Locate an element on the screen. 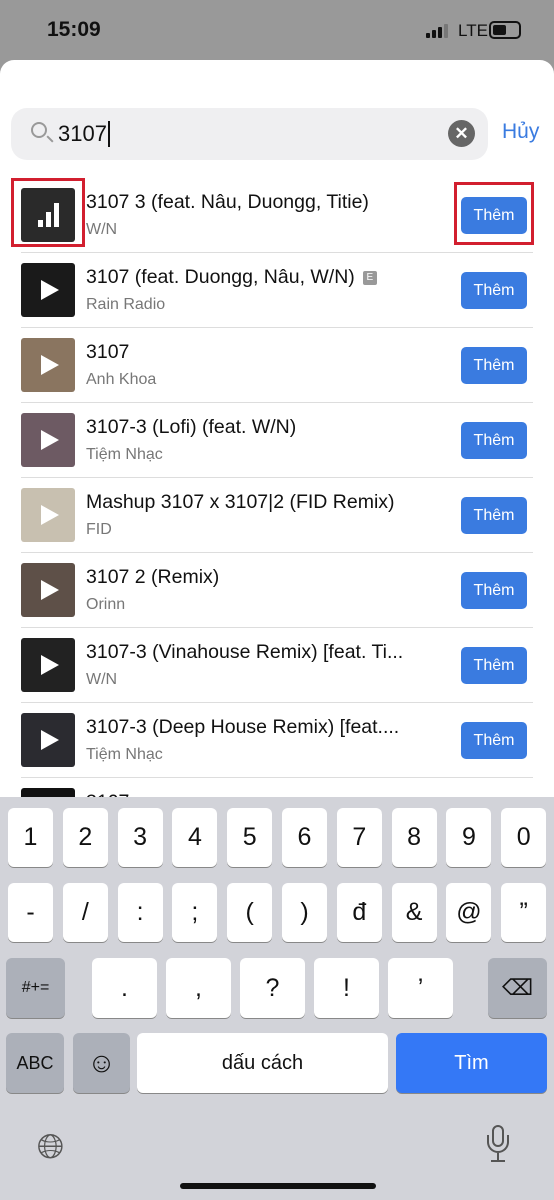 The height and width of the screenshot is (1200, 554). artist-name: Rain Radio is located at coordinates (126, 304).